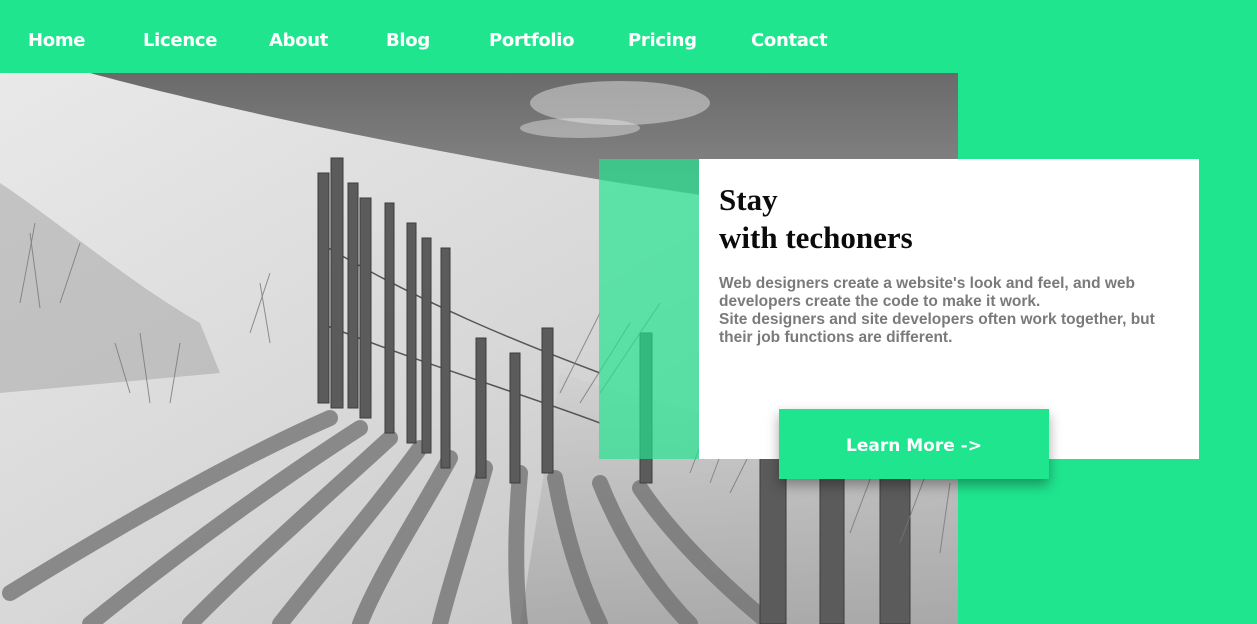 This screenshot has width=1257, height=624. What do you see at coordinates (180, 40) in the screenshot?
I see `nav-licence-link: Licence` at bounding box center [180, 40].